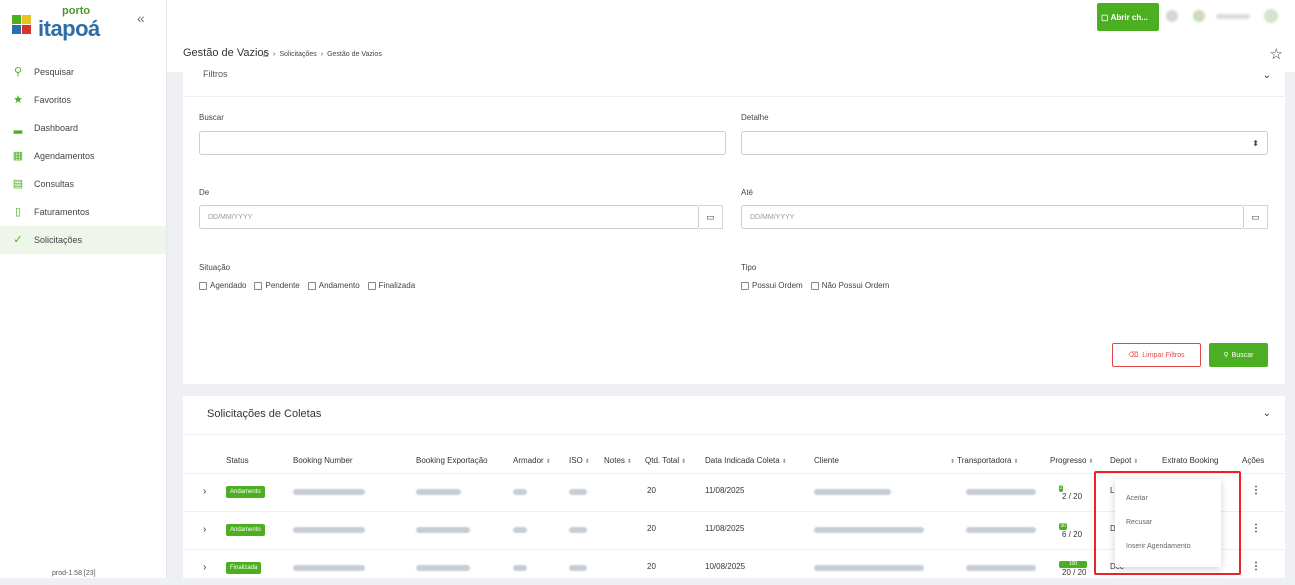 Image resolution: width=1295 pixels, height=585 pixels. I want to click on breadcrumb-item: Solicitações, so click(297, 54).